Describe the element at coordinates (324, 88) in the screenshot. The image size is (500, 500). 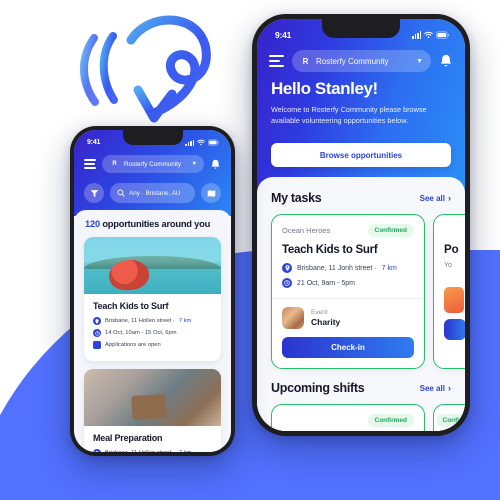
I see `greeting-title: Hello Stanley!` at that location.